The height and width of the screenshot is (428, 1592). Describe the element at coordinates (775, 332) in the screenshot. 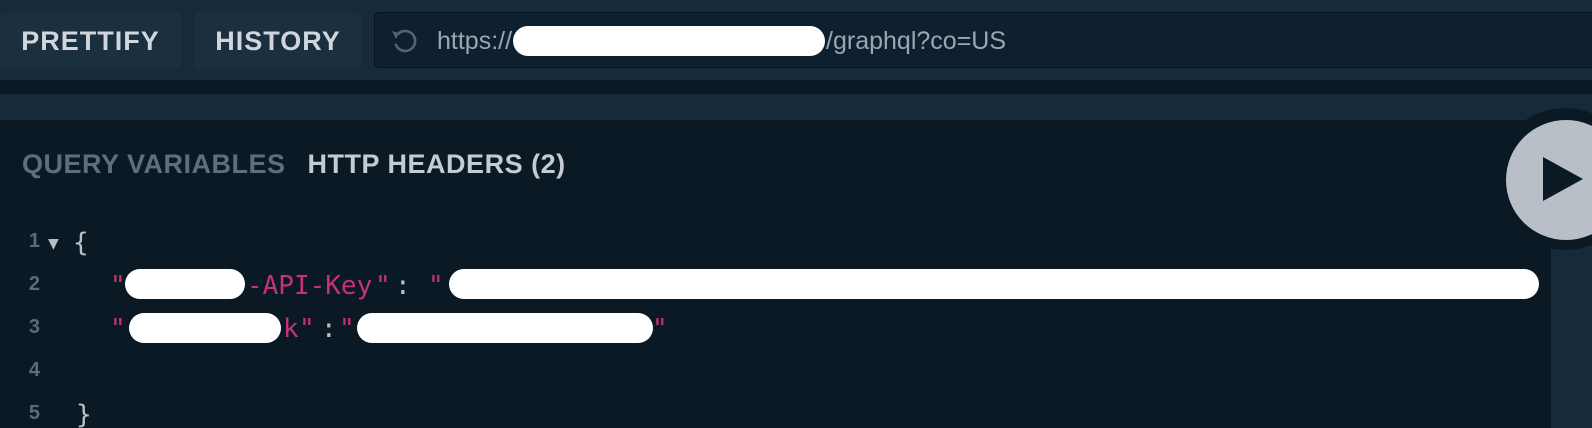

I see `code-line: 3 " k " : " "` at that location.